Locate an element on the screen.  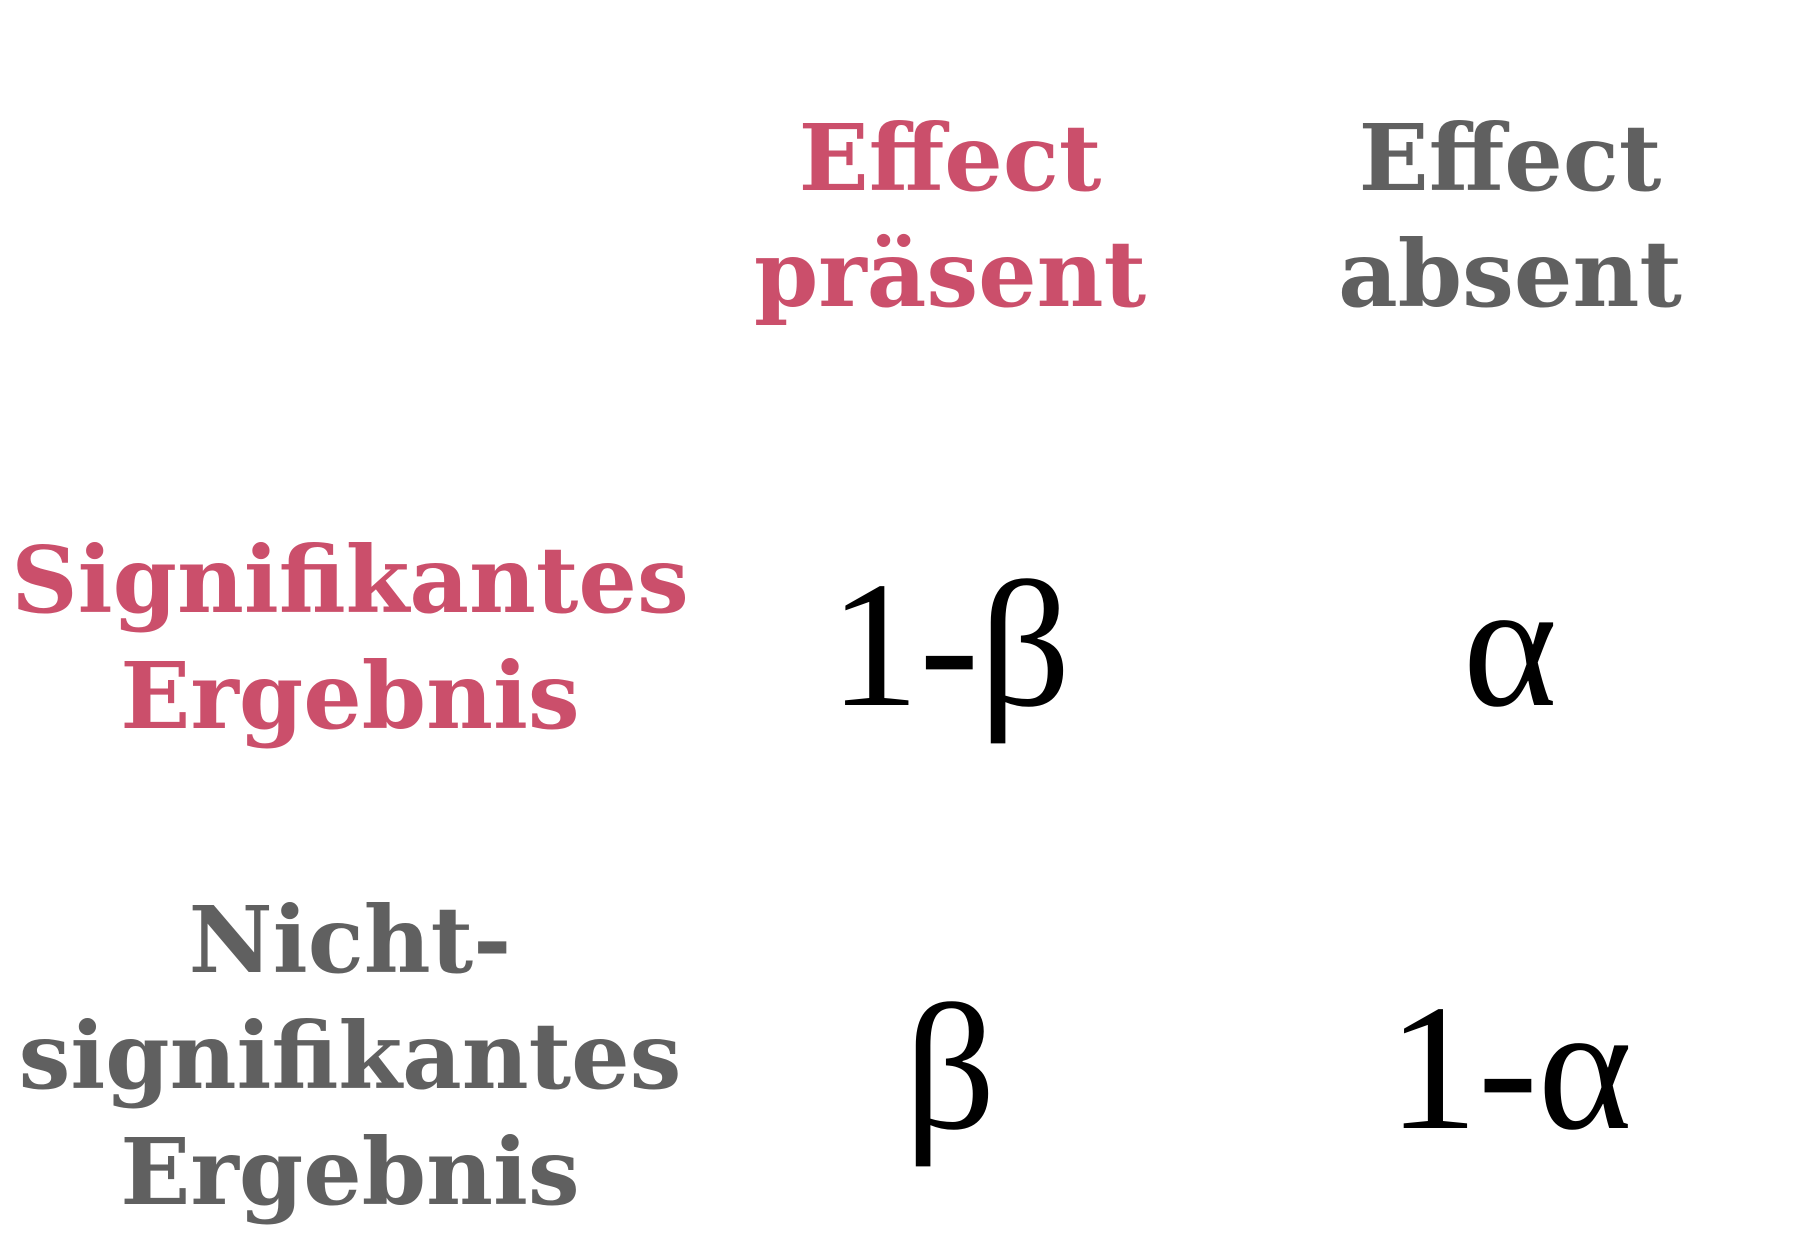
cell-power: 1-β is located at coordinates (950, 644).